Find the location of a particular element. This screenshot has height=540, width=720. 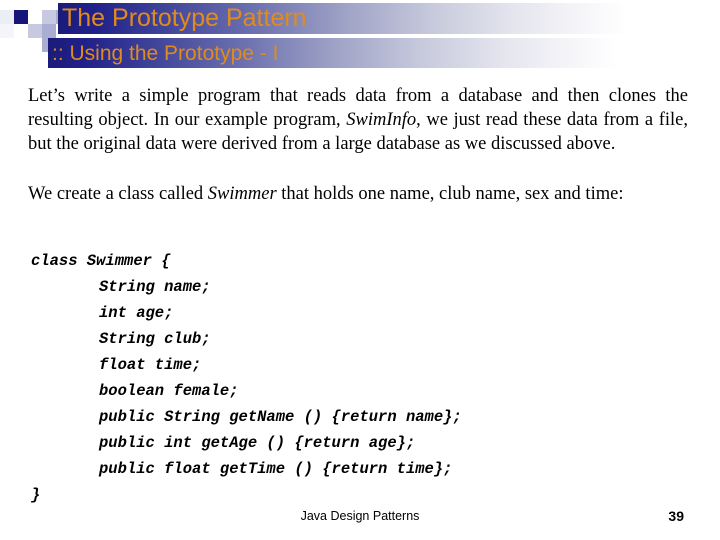

code-line-6: public String getName () {return name}; is located at coordinates (280, 417).